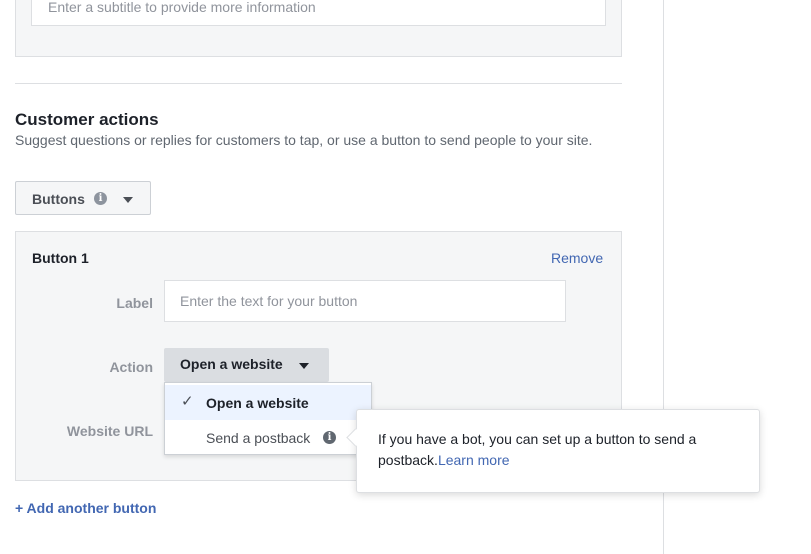  Describe the element at coordinates (87, 119) in the screenshot. I see `section-title: Customer actions` at that location.